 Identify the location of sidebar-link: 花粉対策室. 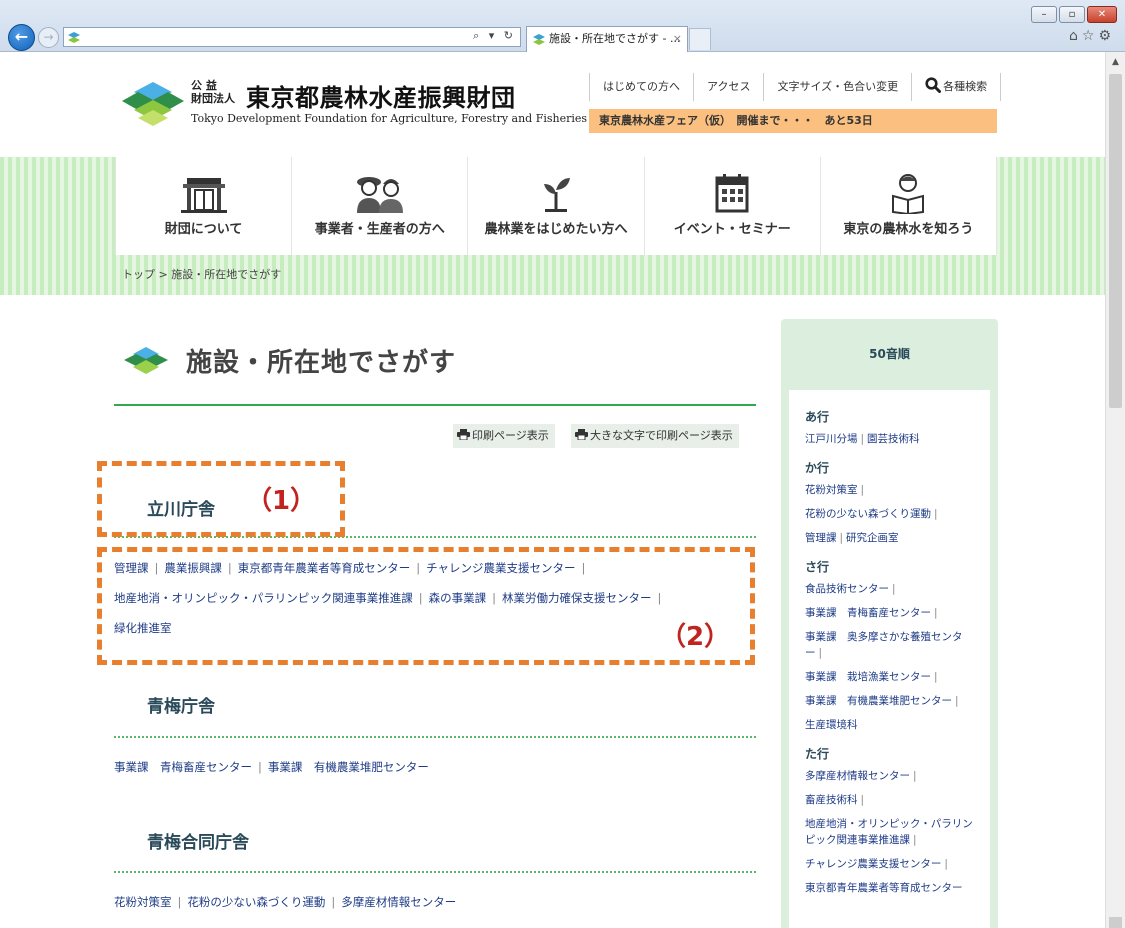
(831, 490).